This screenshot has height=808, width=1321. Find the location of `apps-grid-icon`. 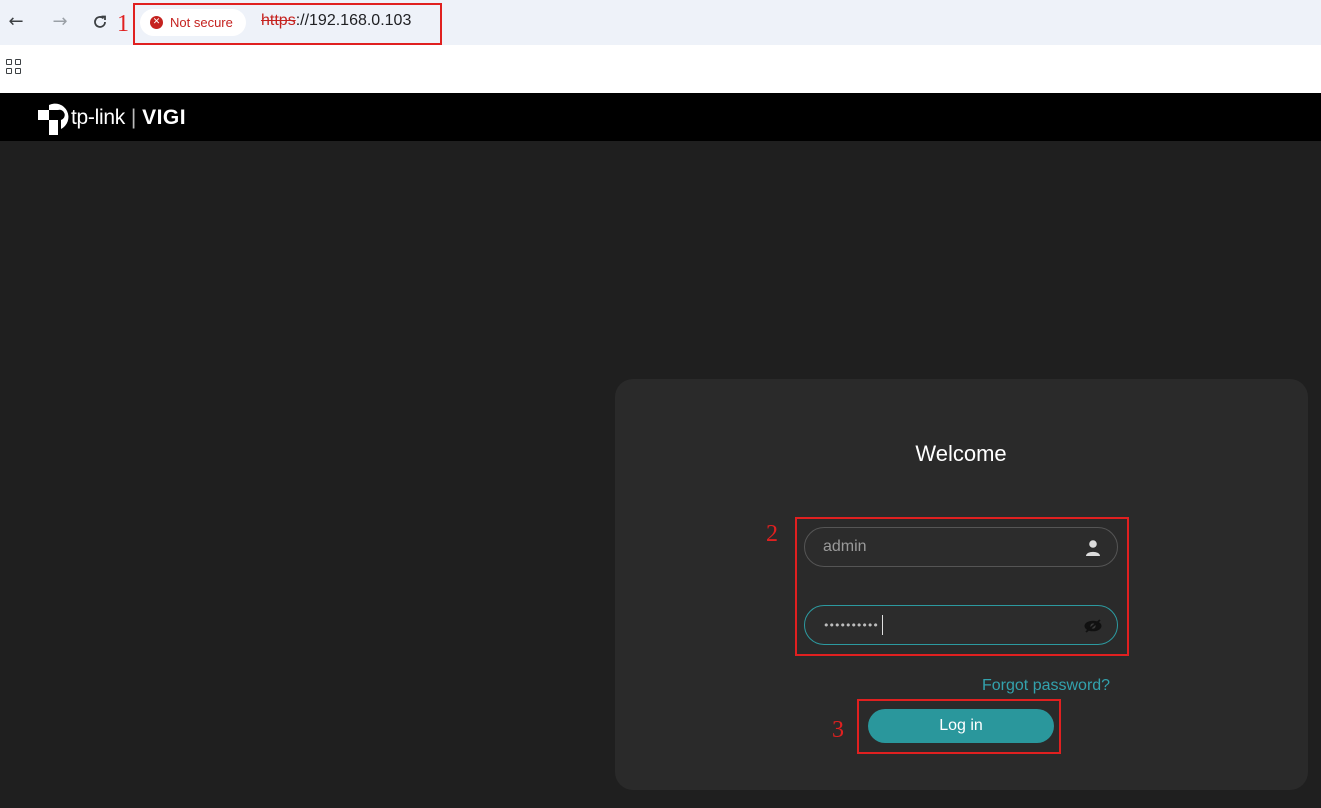

apps-grid-icon is located at coordinates (14, 67).